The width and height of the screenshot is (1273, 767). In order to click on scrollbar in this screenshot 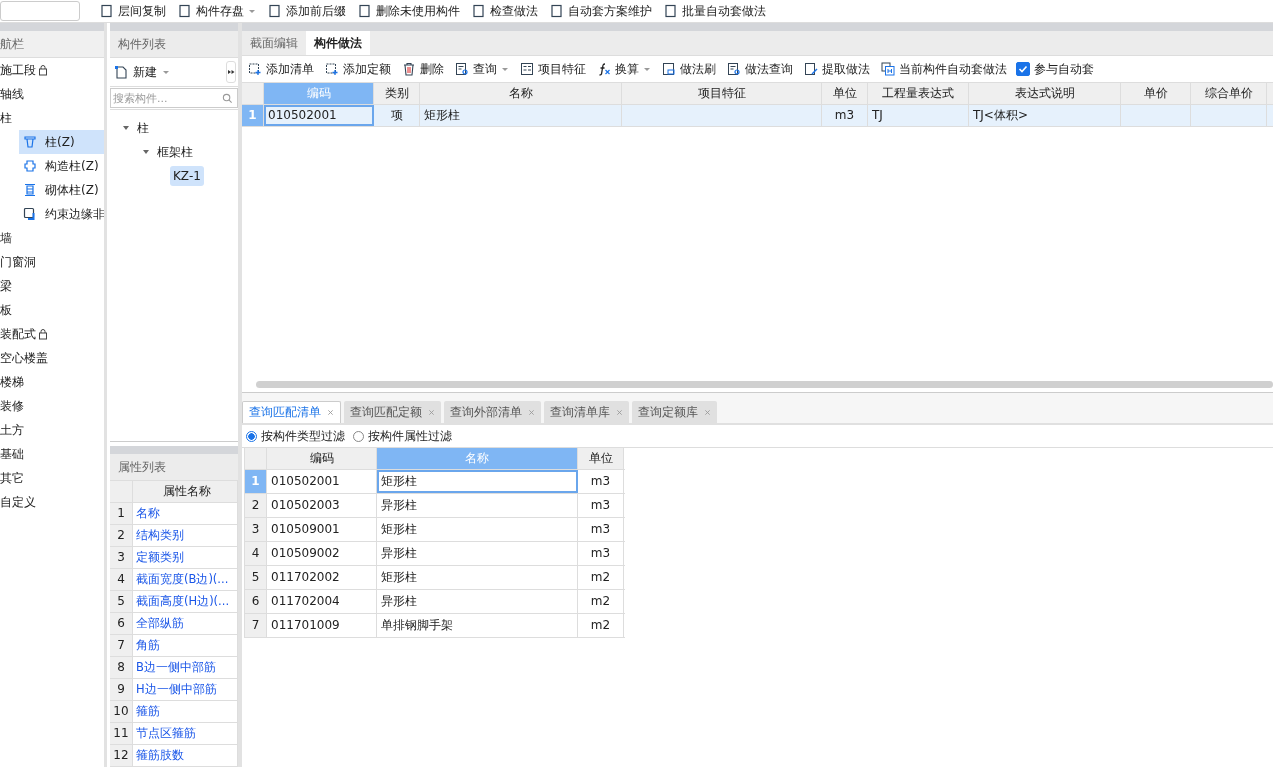, I will do `click(764, 384)`.